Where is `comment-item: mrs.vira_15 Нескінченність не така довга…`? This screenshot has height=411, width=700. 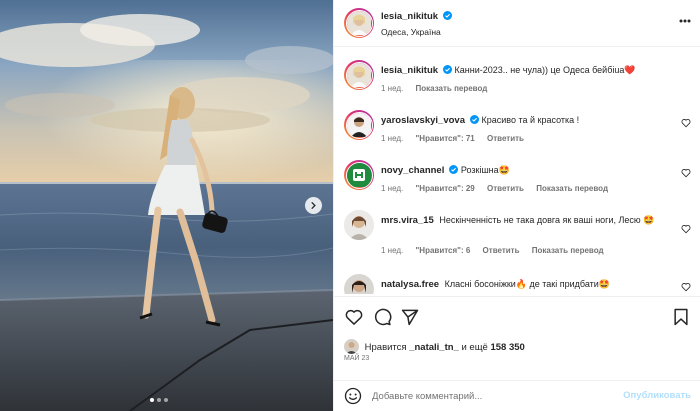 comment-item: mrs.vira_15 Нескінченність не така довга… is located at coordinates (517, 236).